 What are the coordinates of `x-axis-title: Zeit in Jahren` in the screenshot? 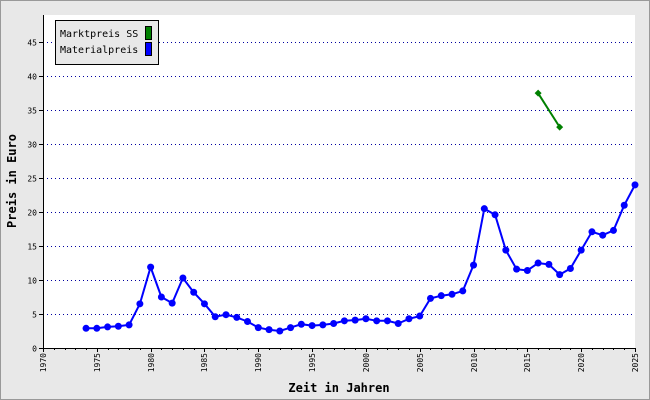 It's located at (338, 388).